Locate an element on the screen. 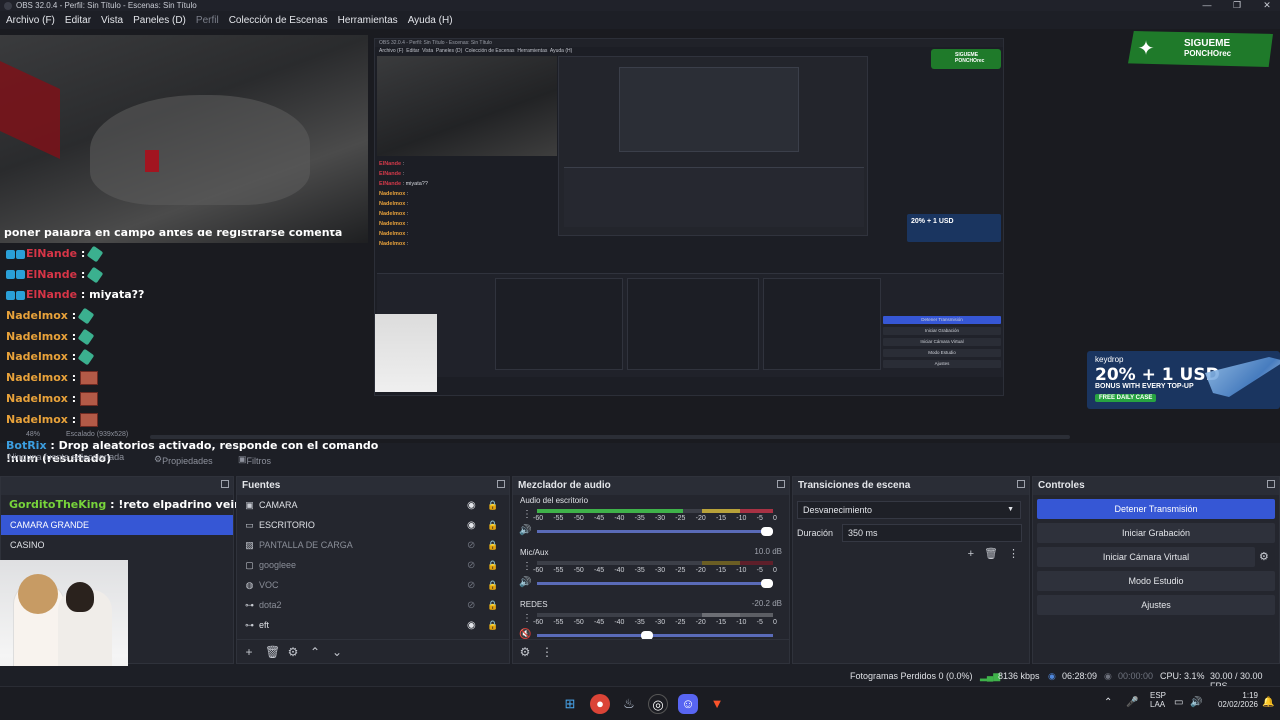  brave-icon: ▼ is located at coordinates (717, 704).